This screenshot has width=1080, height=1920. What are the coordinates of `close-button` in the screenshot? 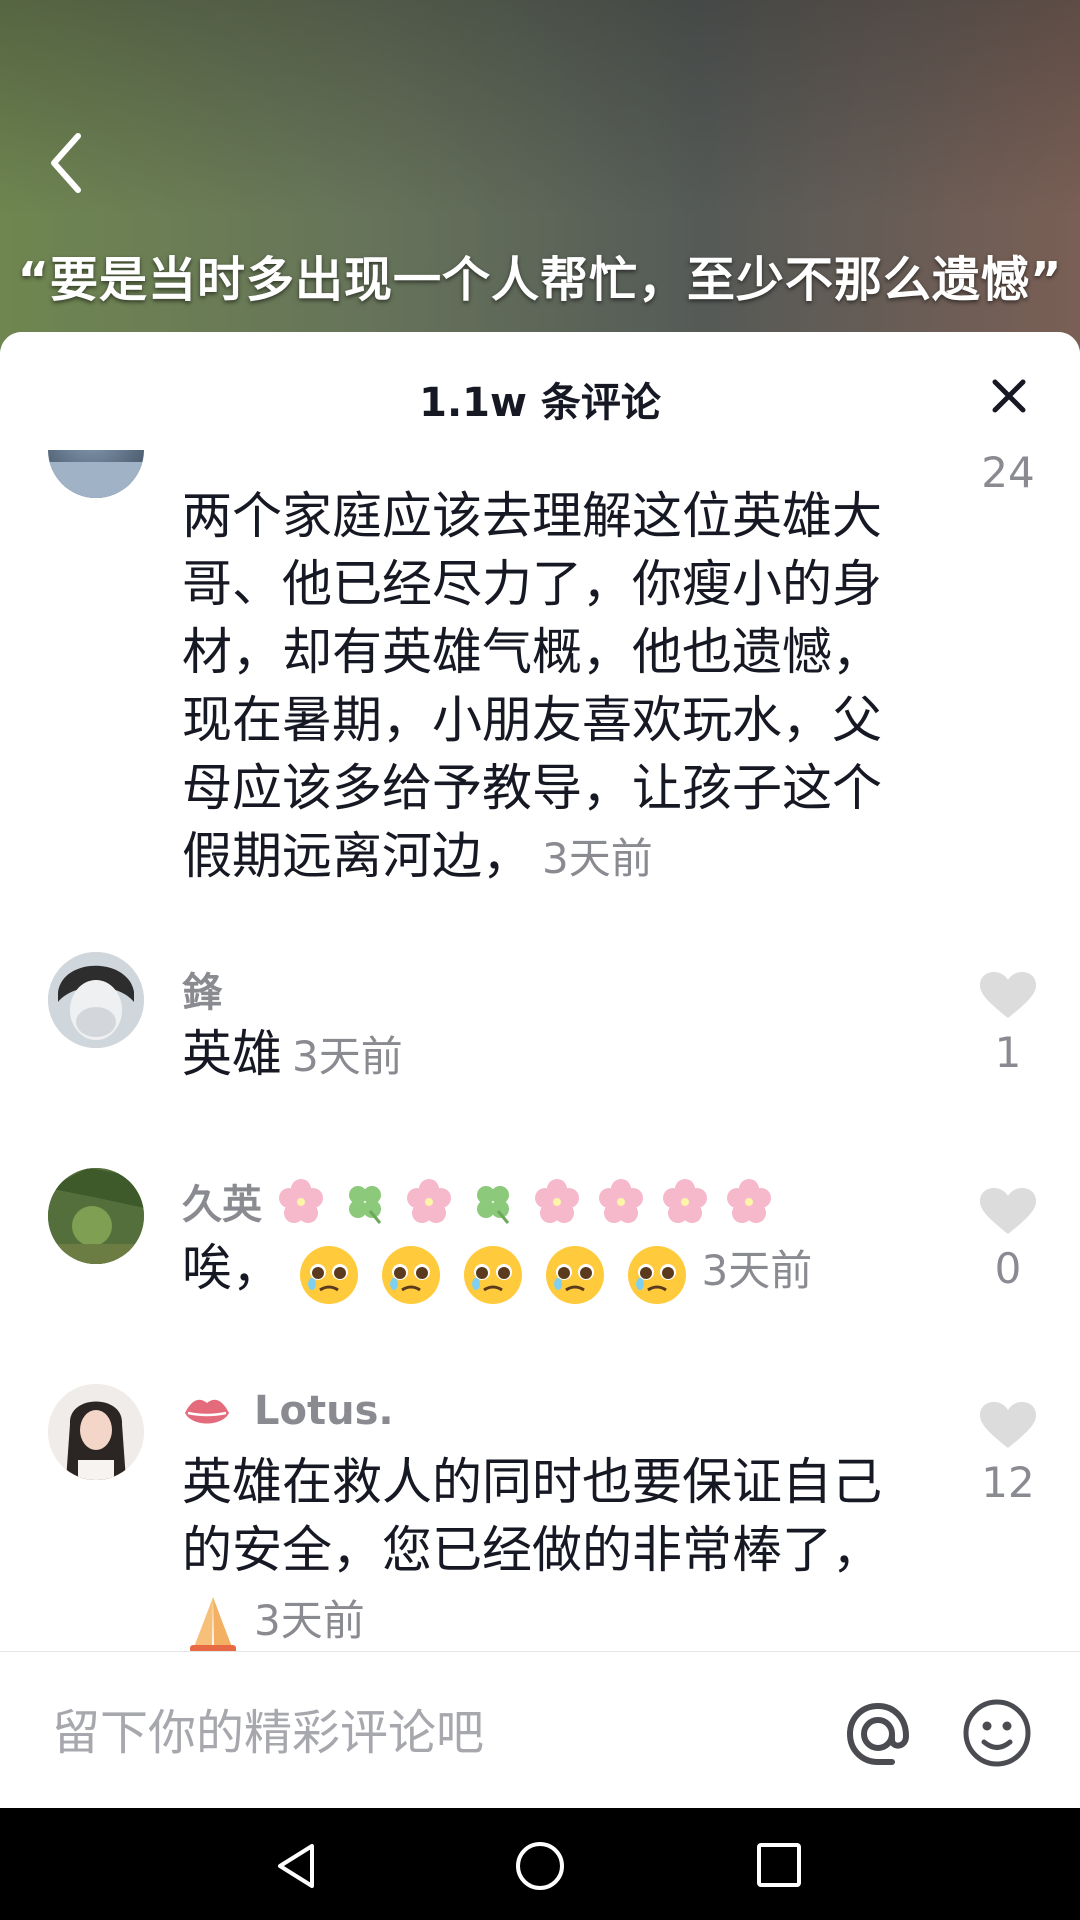 It's located at (1009, 396).